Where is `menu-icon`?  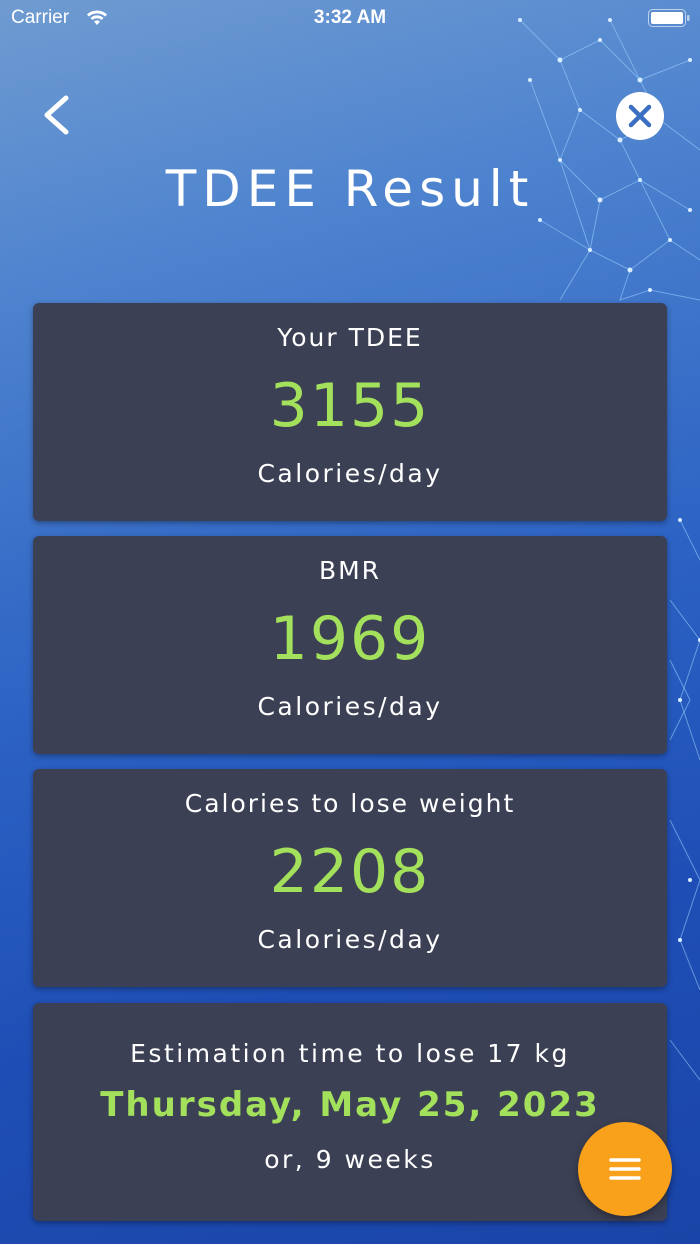 menu-icon is located at coordinates (625, 1169).